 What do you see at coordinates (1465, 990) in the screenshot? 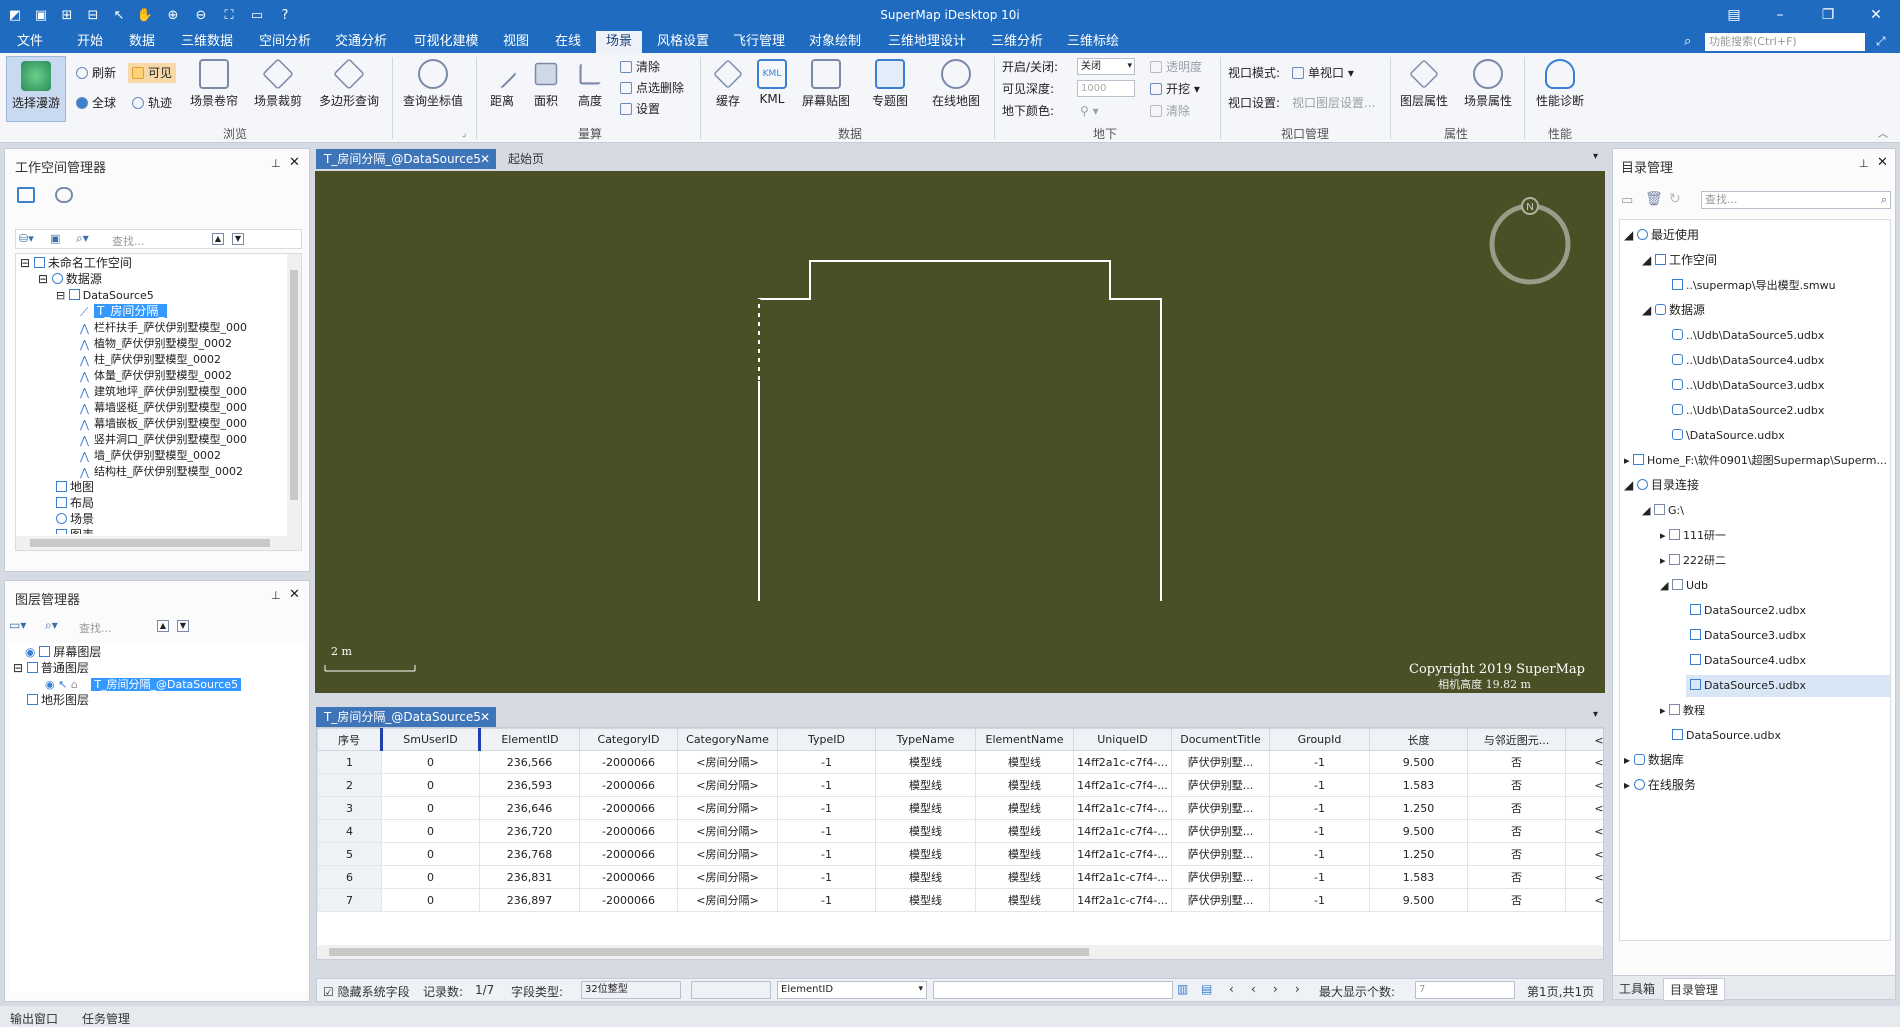
I see `max-display-input: 7` at bounding box center [1465, 990].